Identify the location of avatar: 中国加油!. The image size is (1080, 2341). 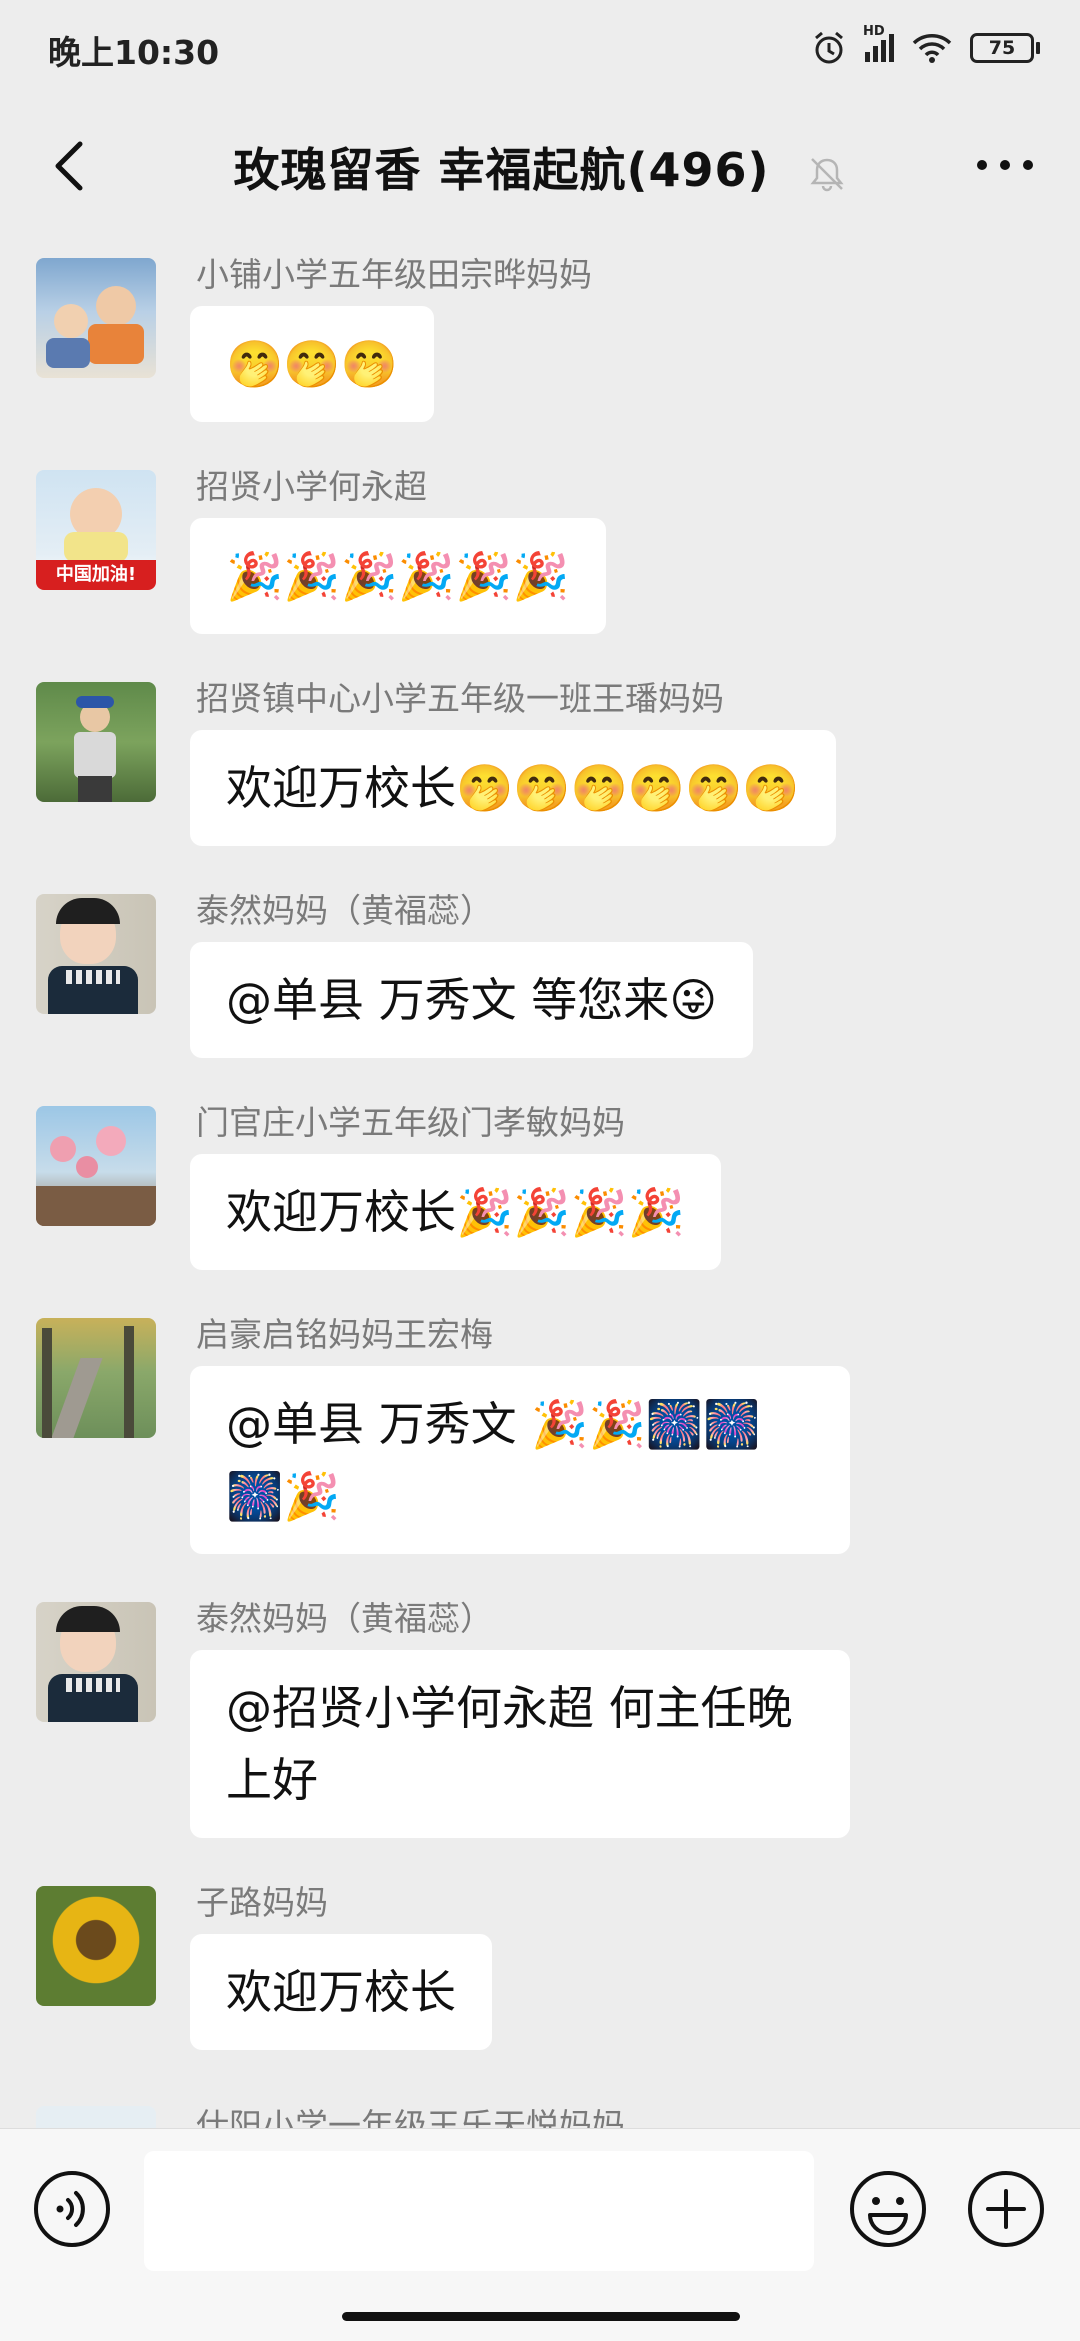
(96, 530).